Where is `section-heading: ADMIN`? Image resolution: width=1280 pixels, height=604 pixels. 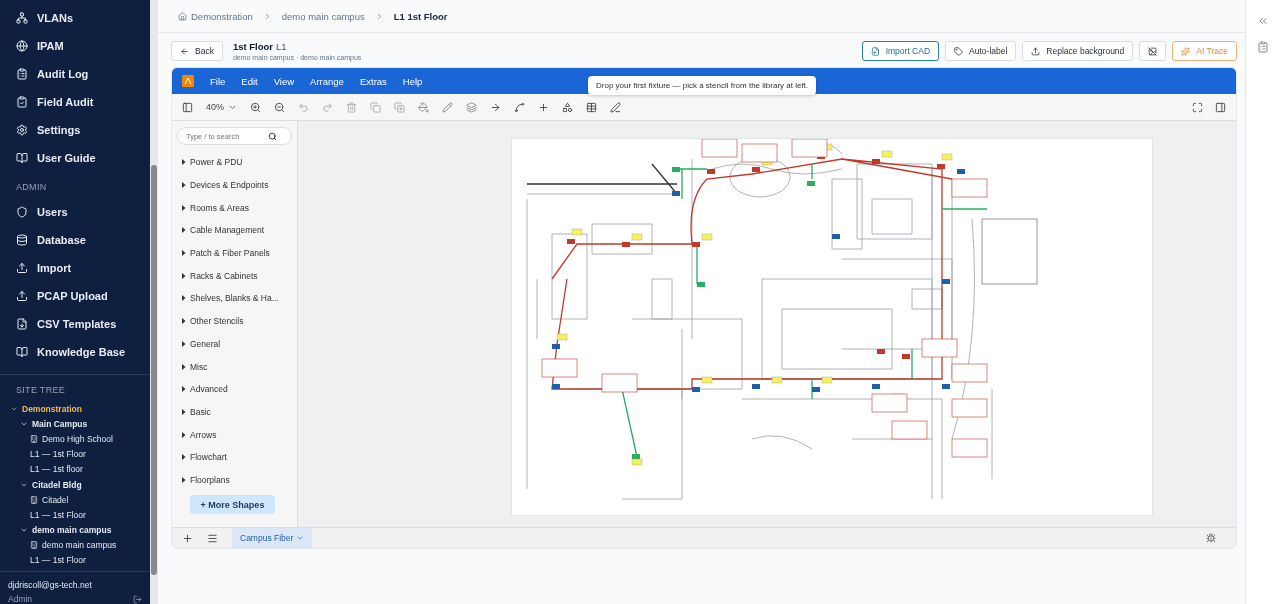
section-heading: ADMIN is located at coordinates (31, 187).